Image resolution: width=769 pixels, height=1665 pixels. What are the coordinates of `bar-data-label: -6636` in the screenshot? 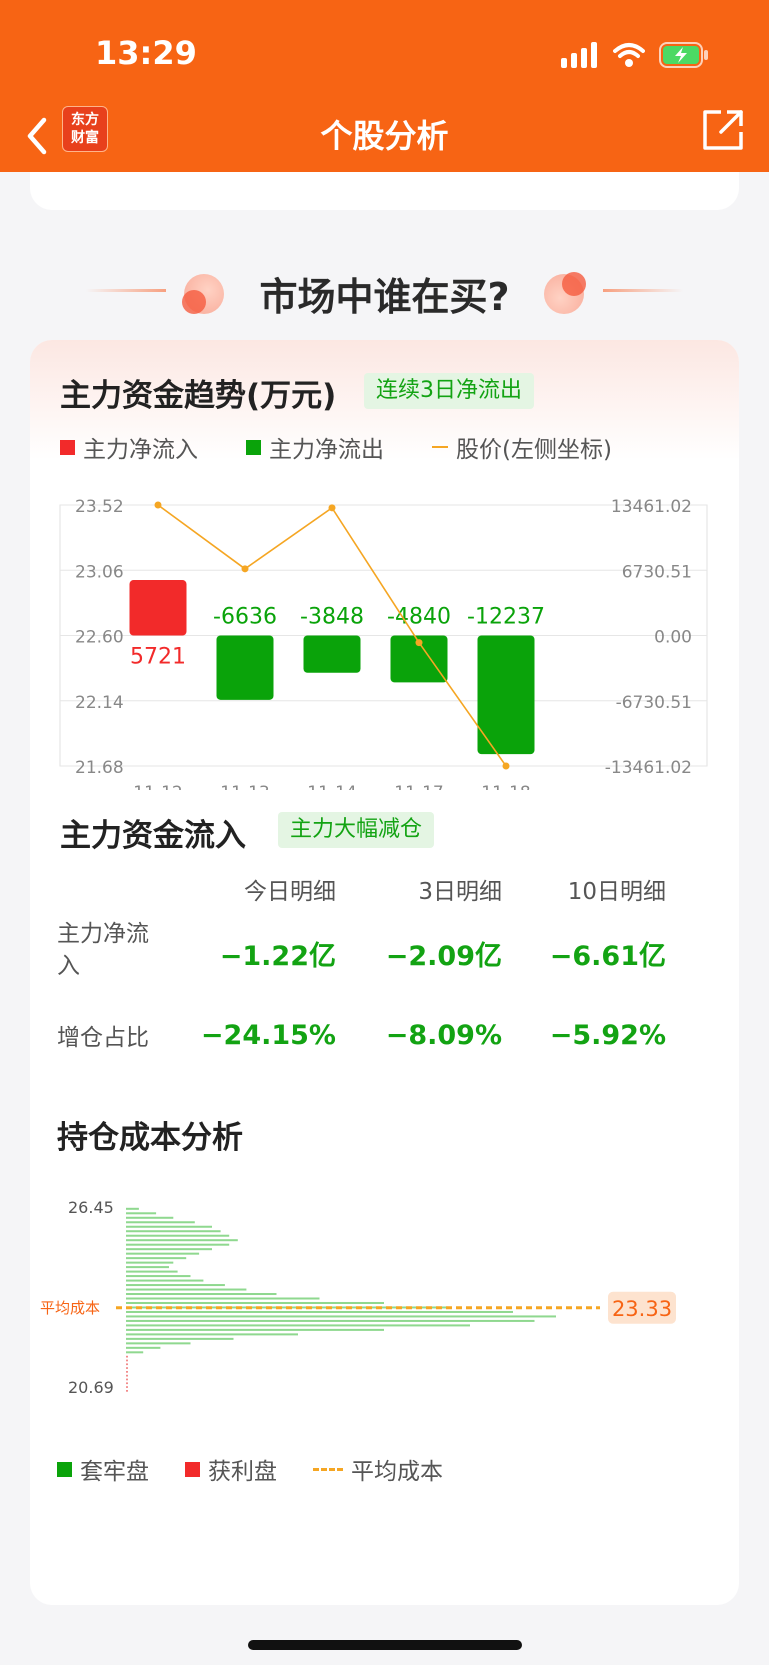 It's located at (245, 617).